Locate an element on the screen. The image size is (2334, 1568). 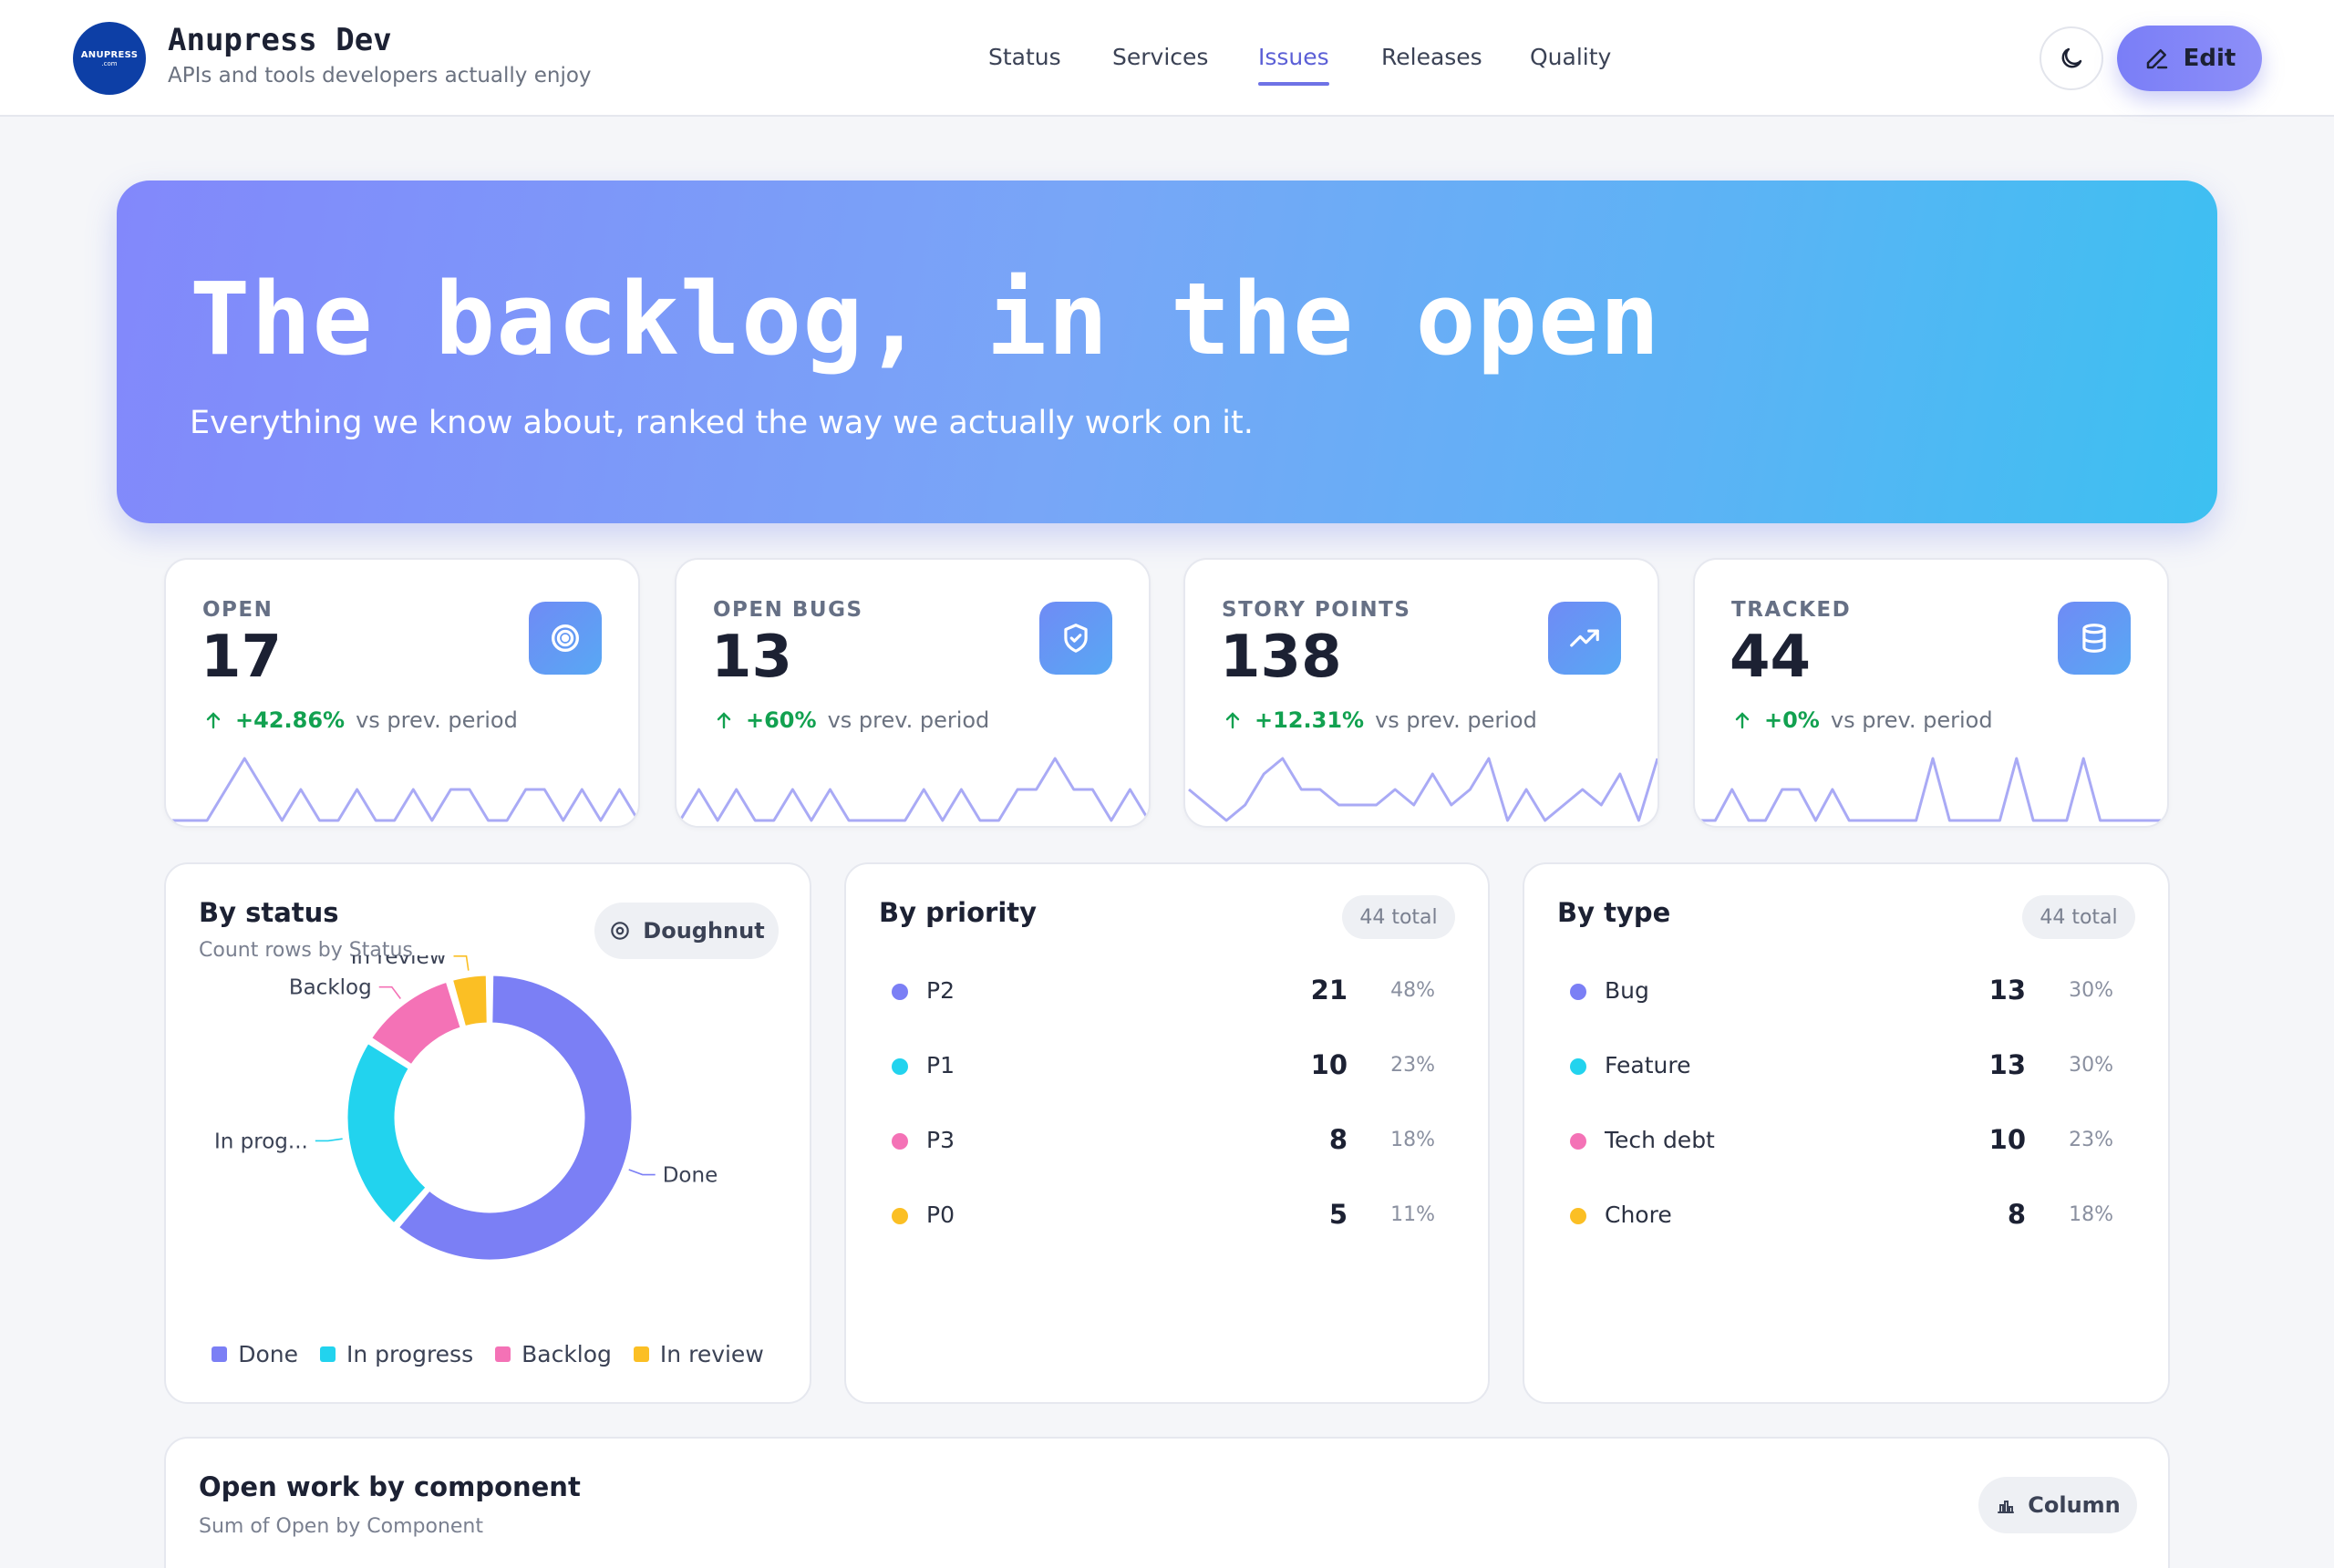
kpi-label: STORY POINTS is located at coordinates (1317, 610).